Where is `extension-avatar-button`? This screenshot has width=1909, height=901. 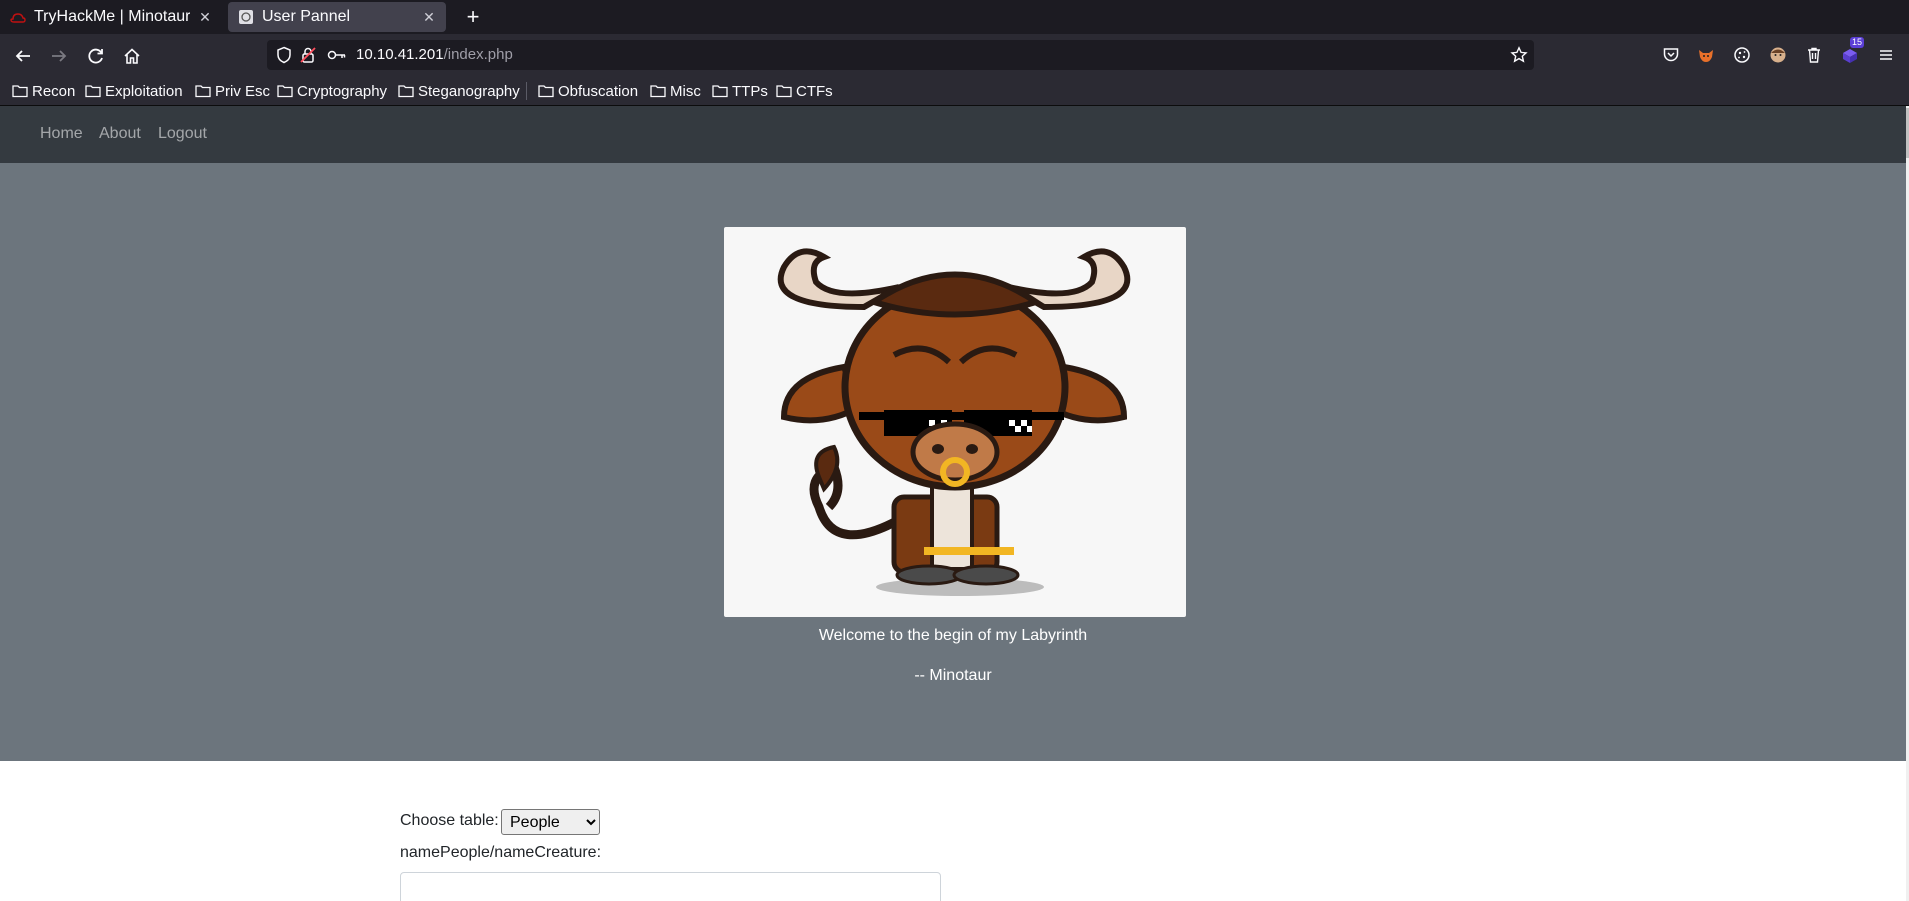 extension-avatar-button is located at coordinates (1778, 55).